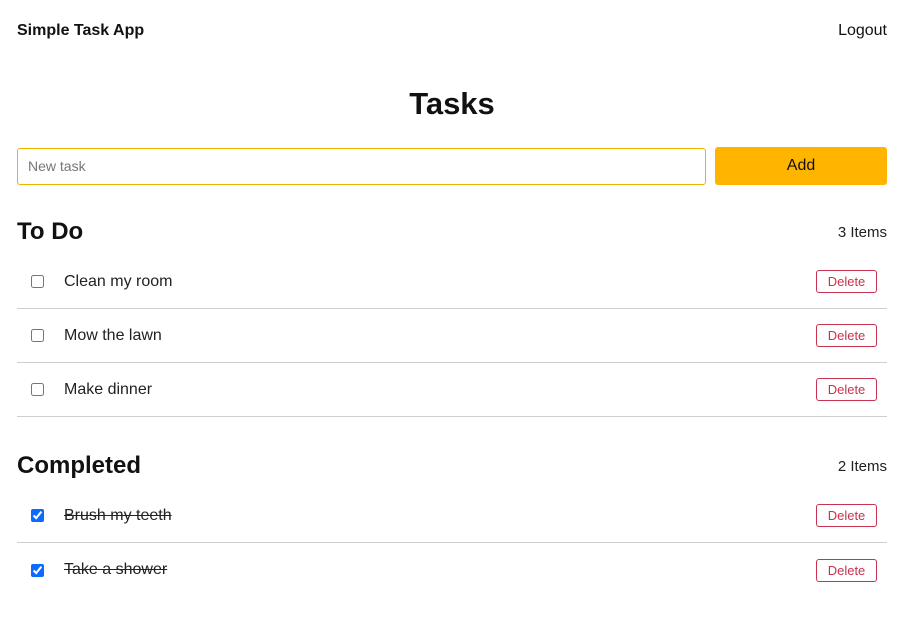  I want to click on completed-item-count: 2 Items, so click(862, 466).